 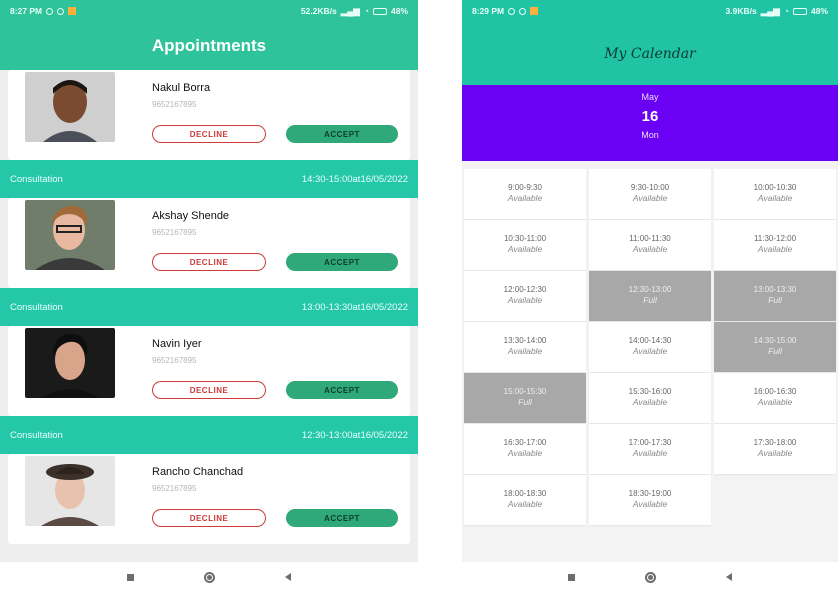 What do you see at coordinates (650, 296) in the screenshot?
I see `time-slot: 12:30-13:00 Full` at bounding box center [650, 296].